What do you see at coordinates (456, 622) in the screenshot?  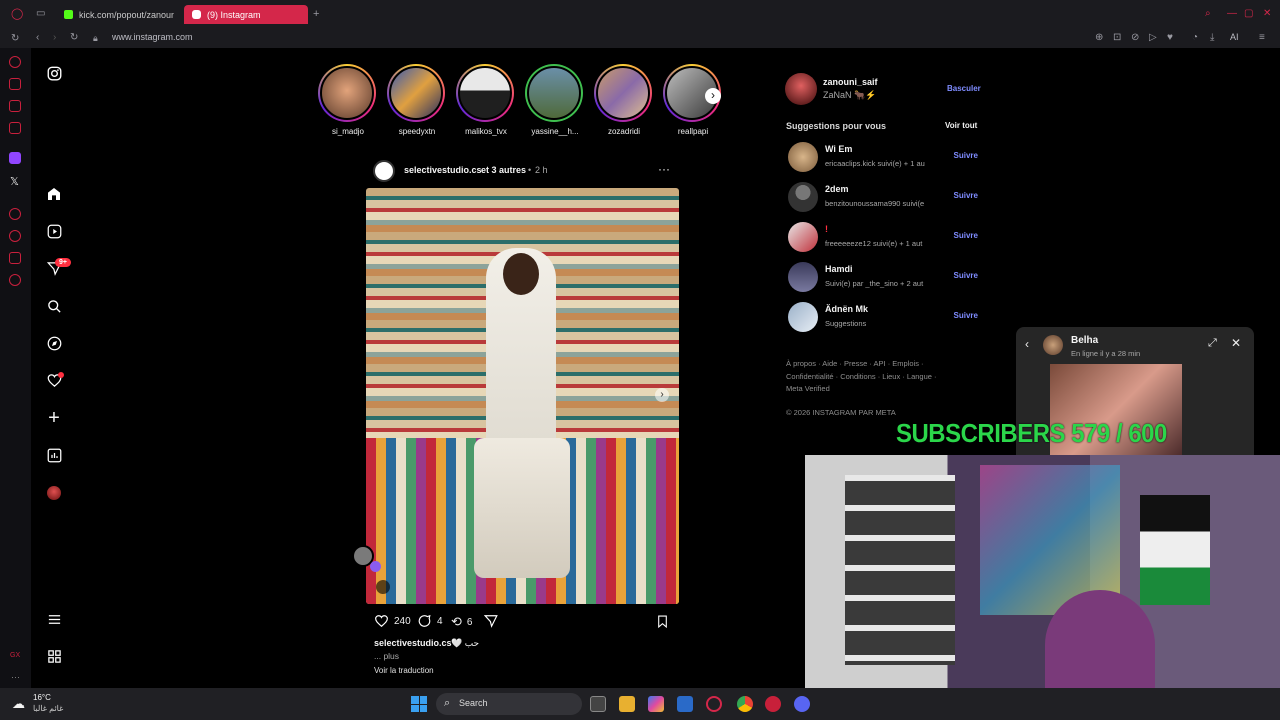 I see `repost-icon: ⟲` at bounding box center [456, 622].